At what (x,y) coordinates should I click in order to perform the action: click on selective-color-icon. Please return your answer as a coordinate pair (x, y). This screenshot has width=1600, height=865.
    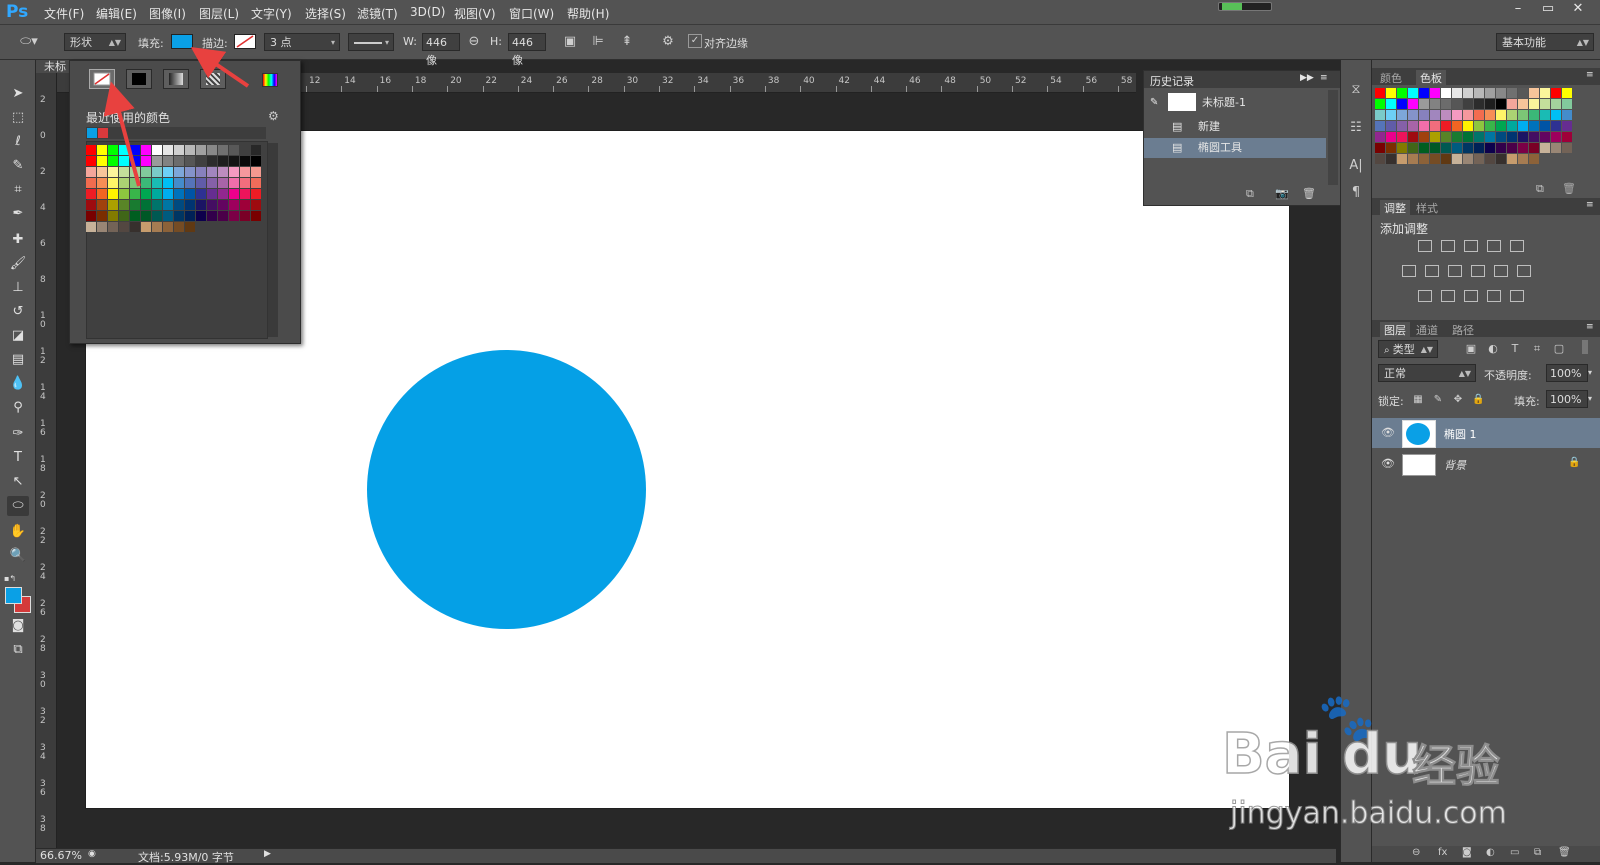
    Looking at the image, I should click on (1494, 296).